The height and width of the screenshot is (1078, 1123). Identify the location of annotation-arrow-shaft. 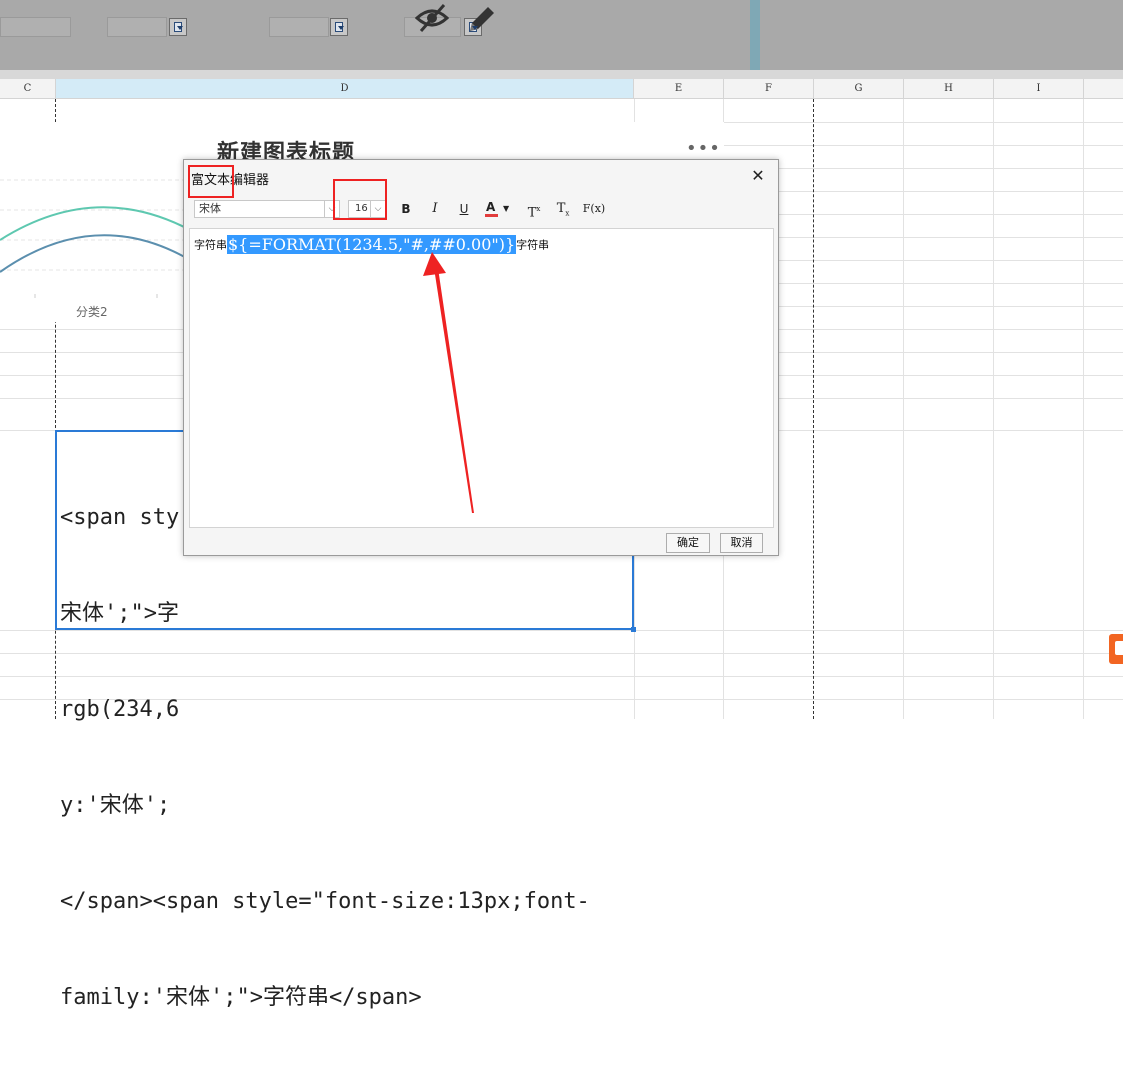
(454, 390).